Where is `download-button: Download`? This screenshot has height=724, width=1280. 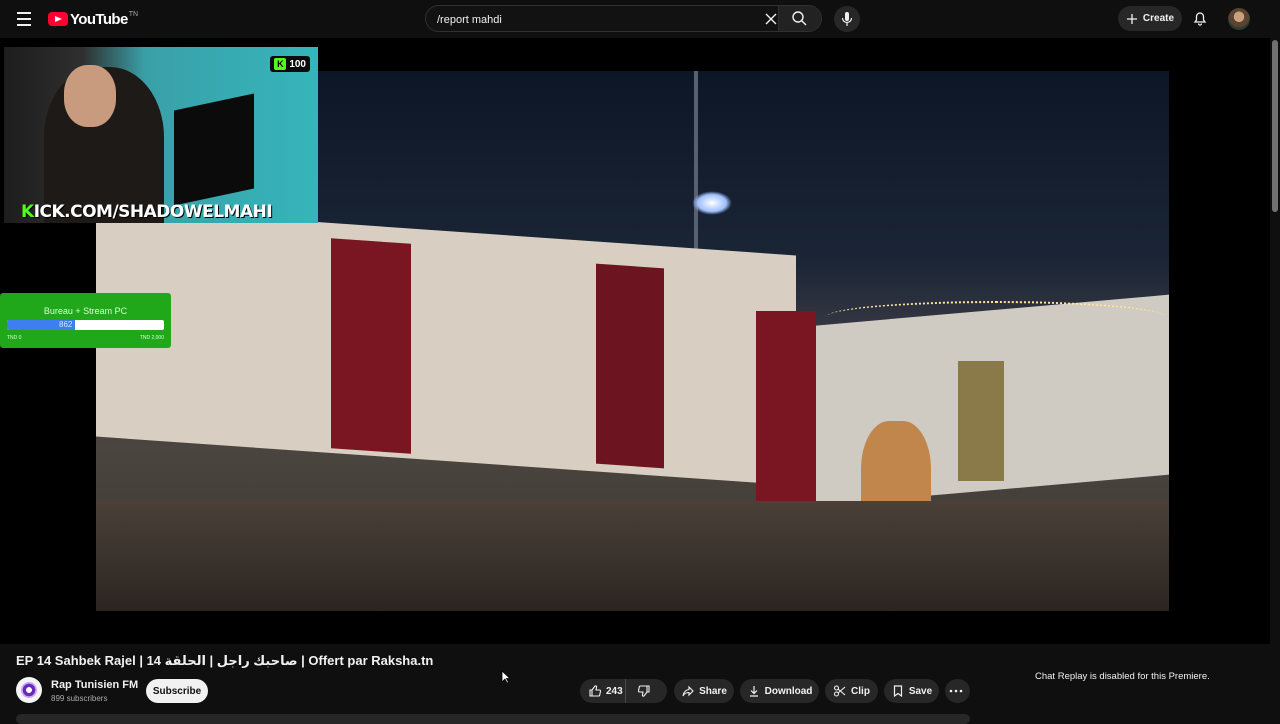 download-button: Download is located at coordinates (779, 691).